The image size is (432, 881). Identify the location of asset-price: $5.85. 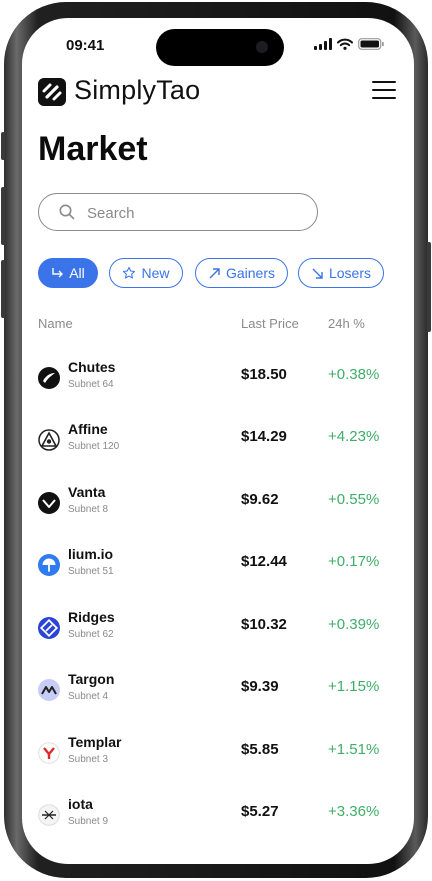
(260, 749).